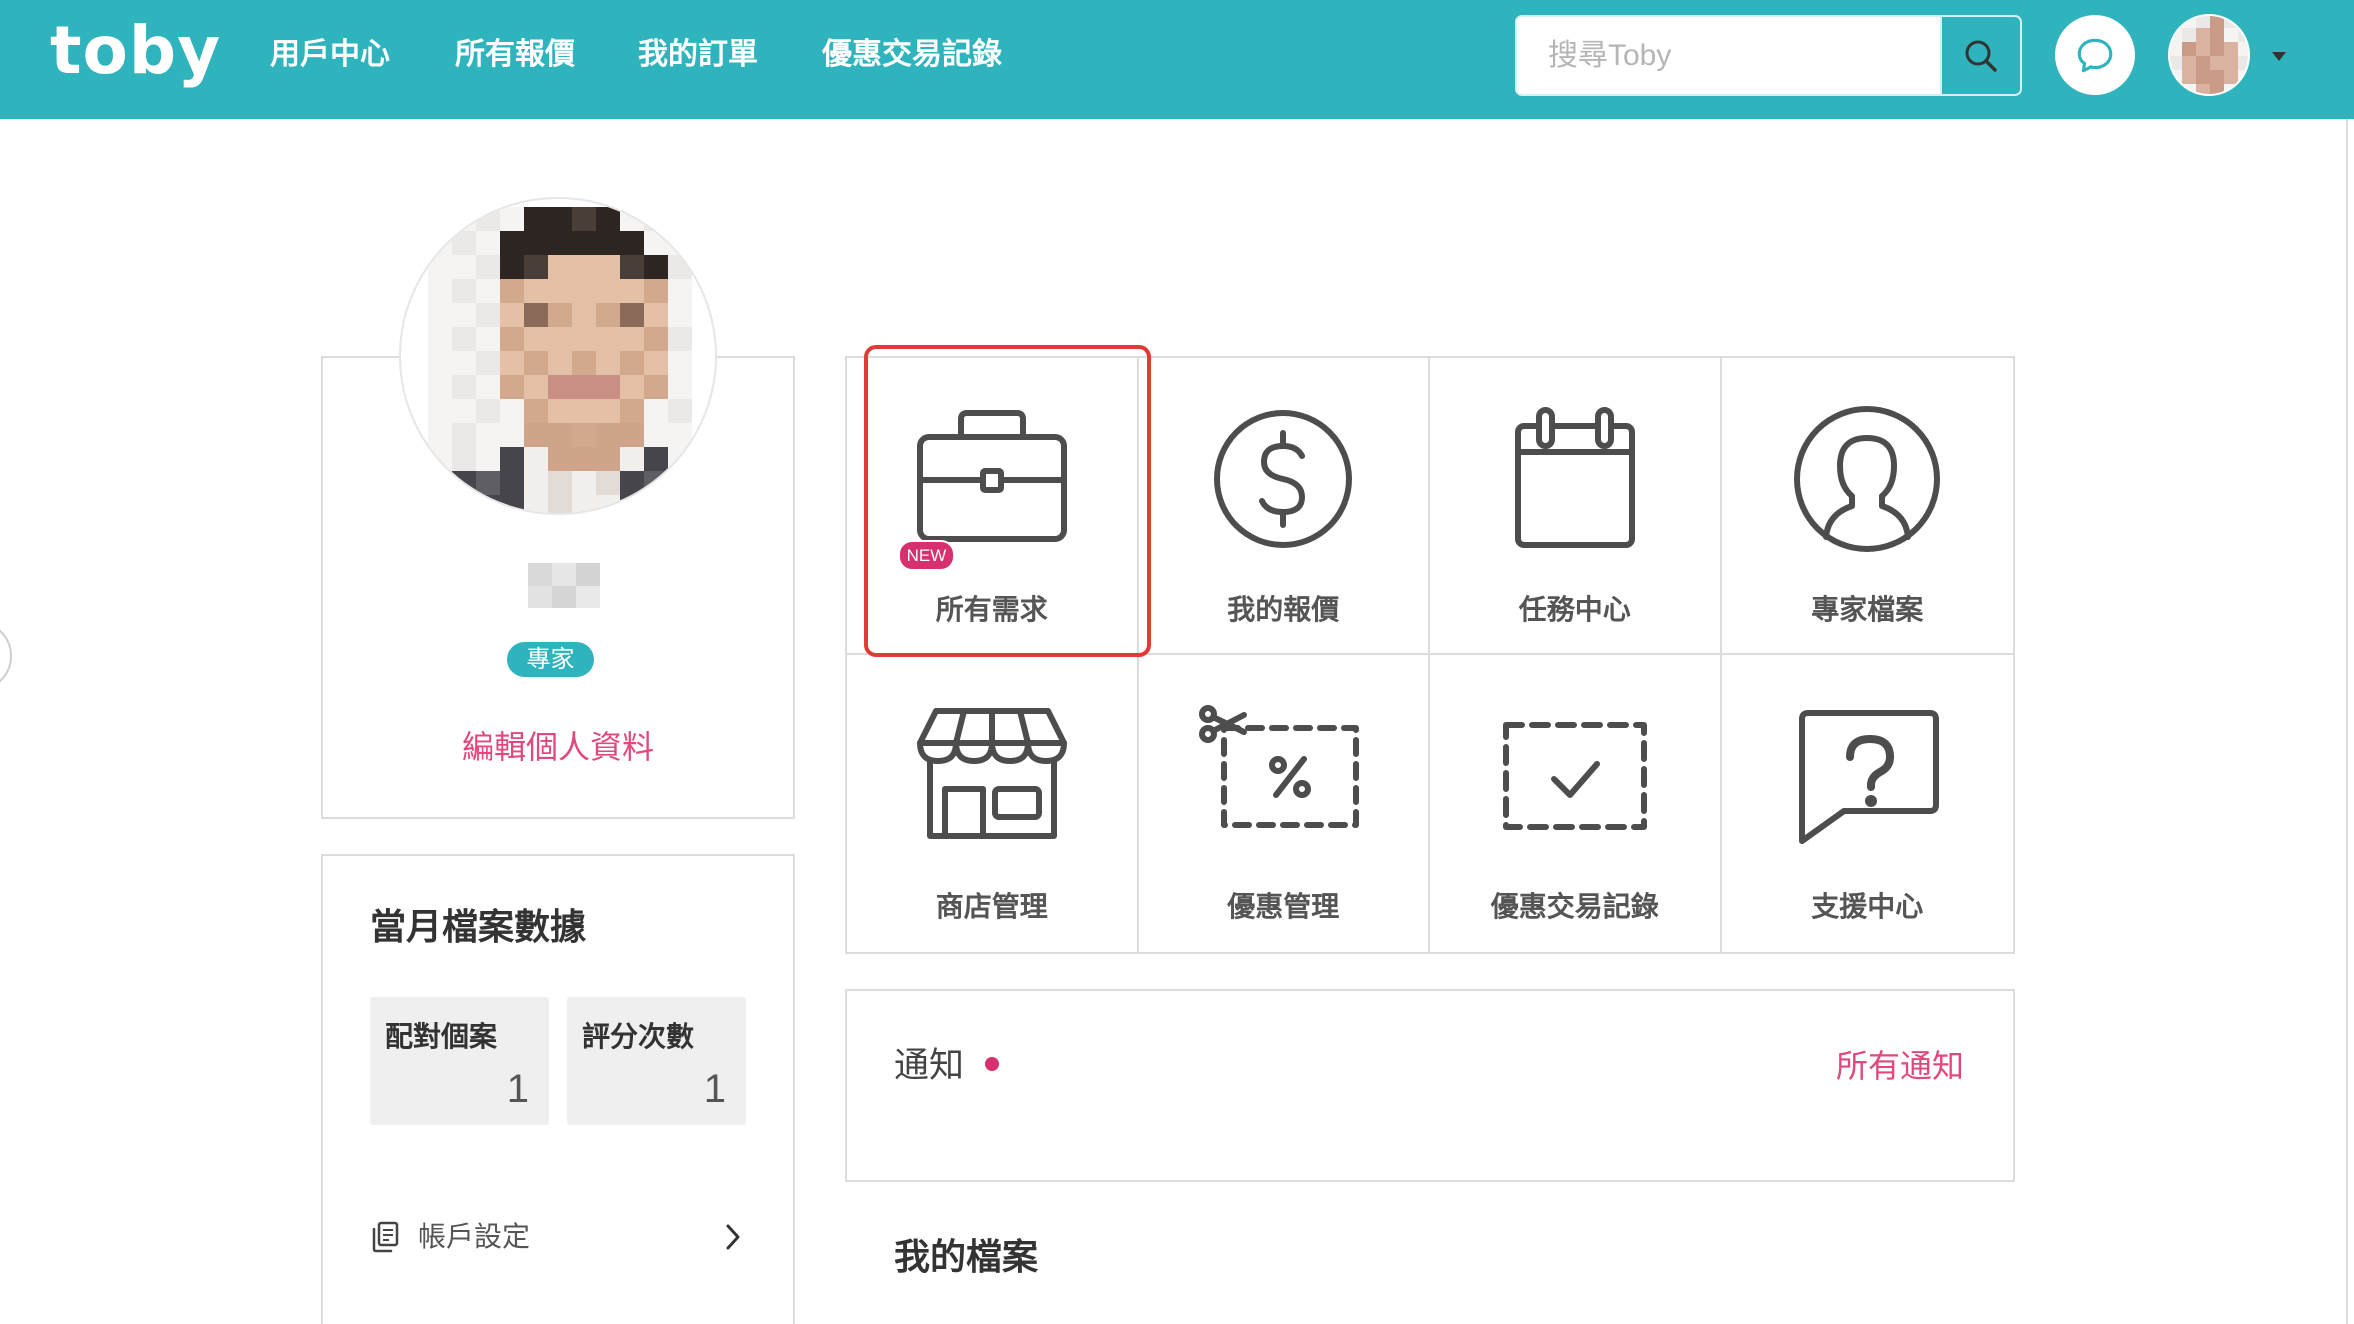 Image resolution: width=2354 pixels, height=1324 pixels. I want to click on tile-label: 專家檔案, so click(1867, 609).